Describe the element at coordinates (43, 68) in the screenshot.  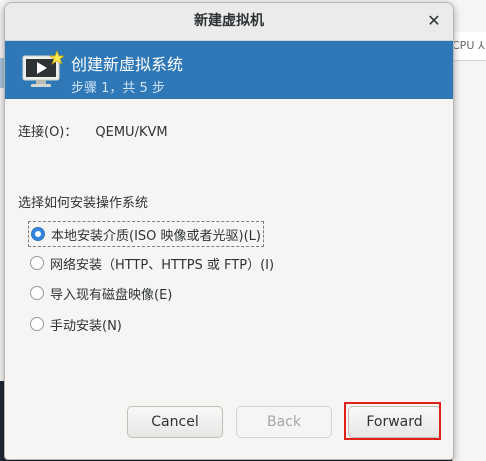
I see `monitor-star-icon` at that location.